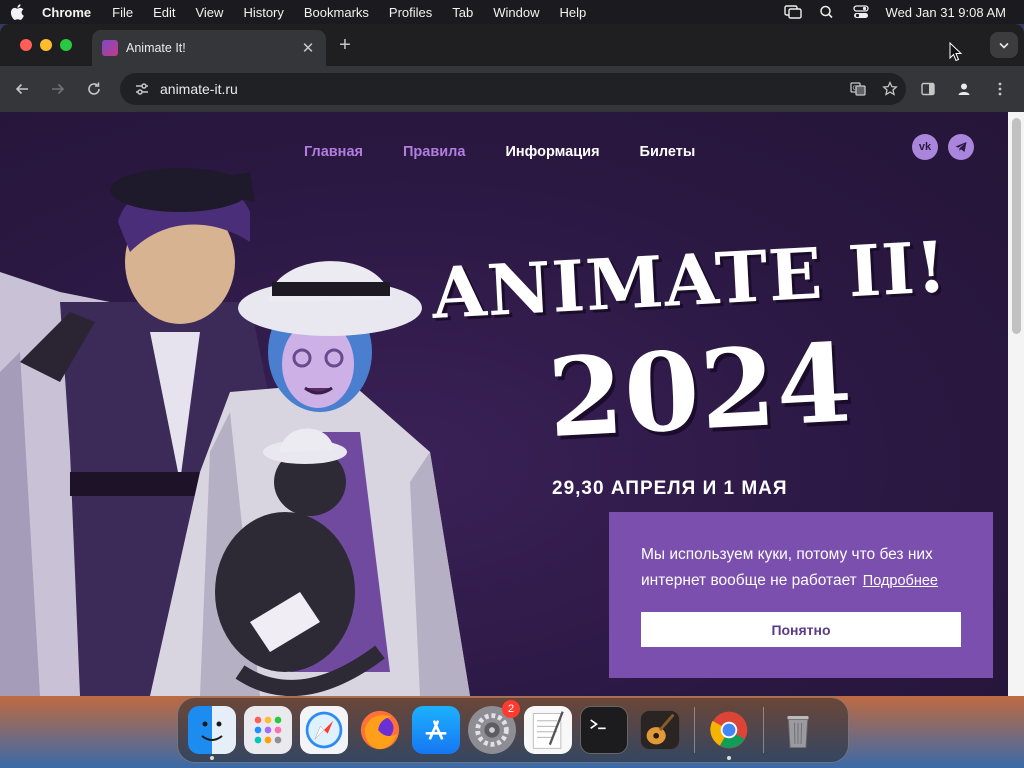 The height and width of the screenshot is (768, 1024). I want to click on textedit-icon, so click(548, 730).